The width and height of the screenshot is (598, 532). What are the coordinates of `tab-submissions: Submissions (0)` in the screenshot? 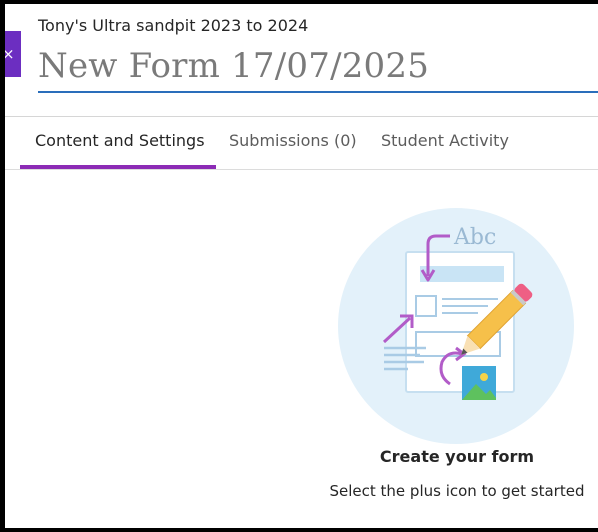 It's located at (293, 143).